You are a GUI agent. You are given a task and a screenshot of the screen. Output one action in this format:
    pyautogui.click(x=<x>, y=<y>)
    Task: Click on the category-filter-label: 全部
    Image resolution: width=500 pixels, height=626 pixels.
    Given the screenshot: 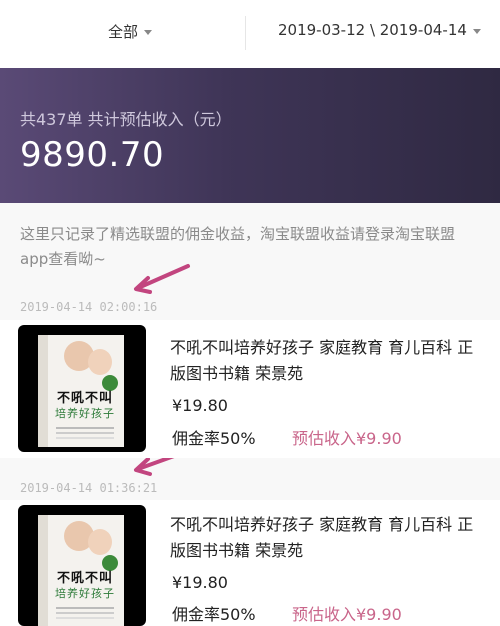 What is the action you would take?
    pyautogui.click(x=123, y=32)
    